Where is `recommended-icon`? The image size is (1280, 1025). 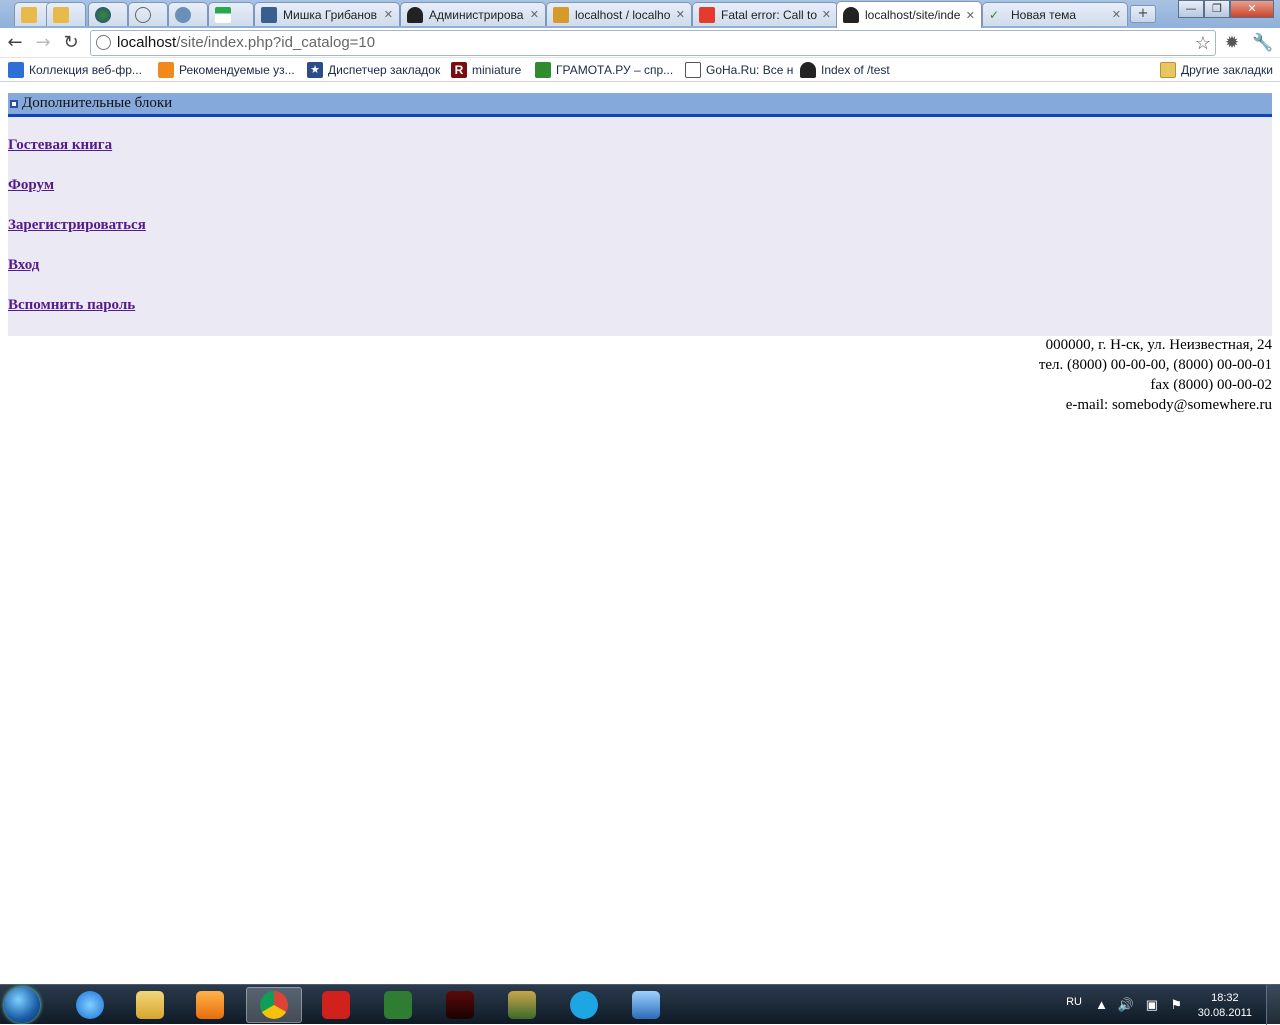 recommended-icon is located at coordinates (166, 70).